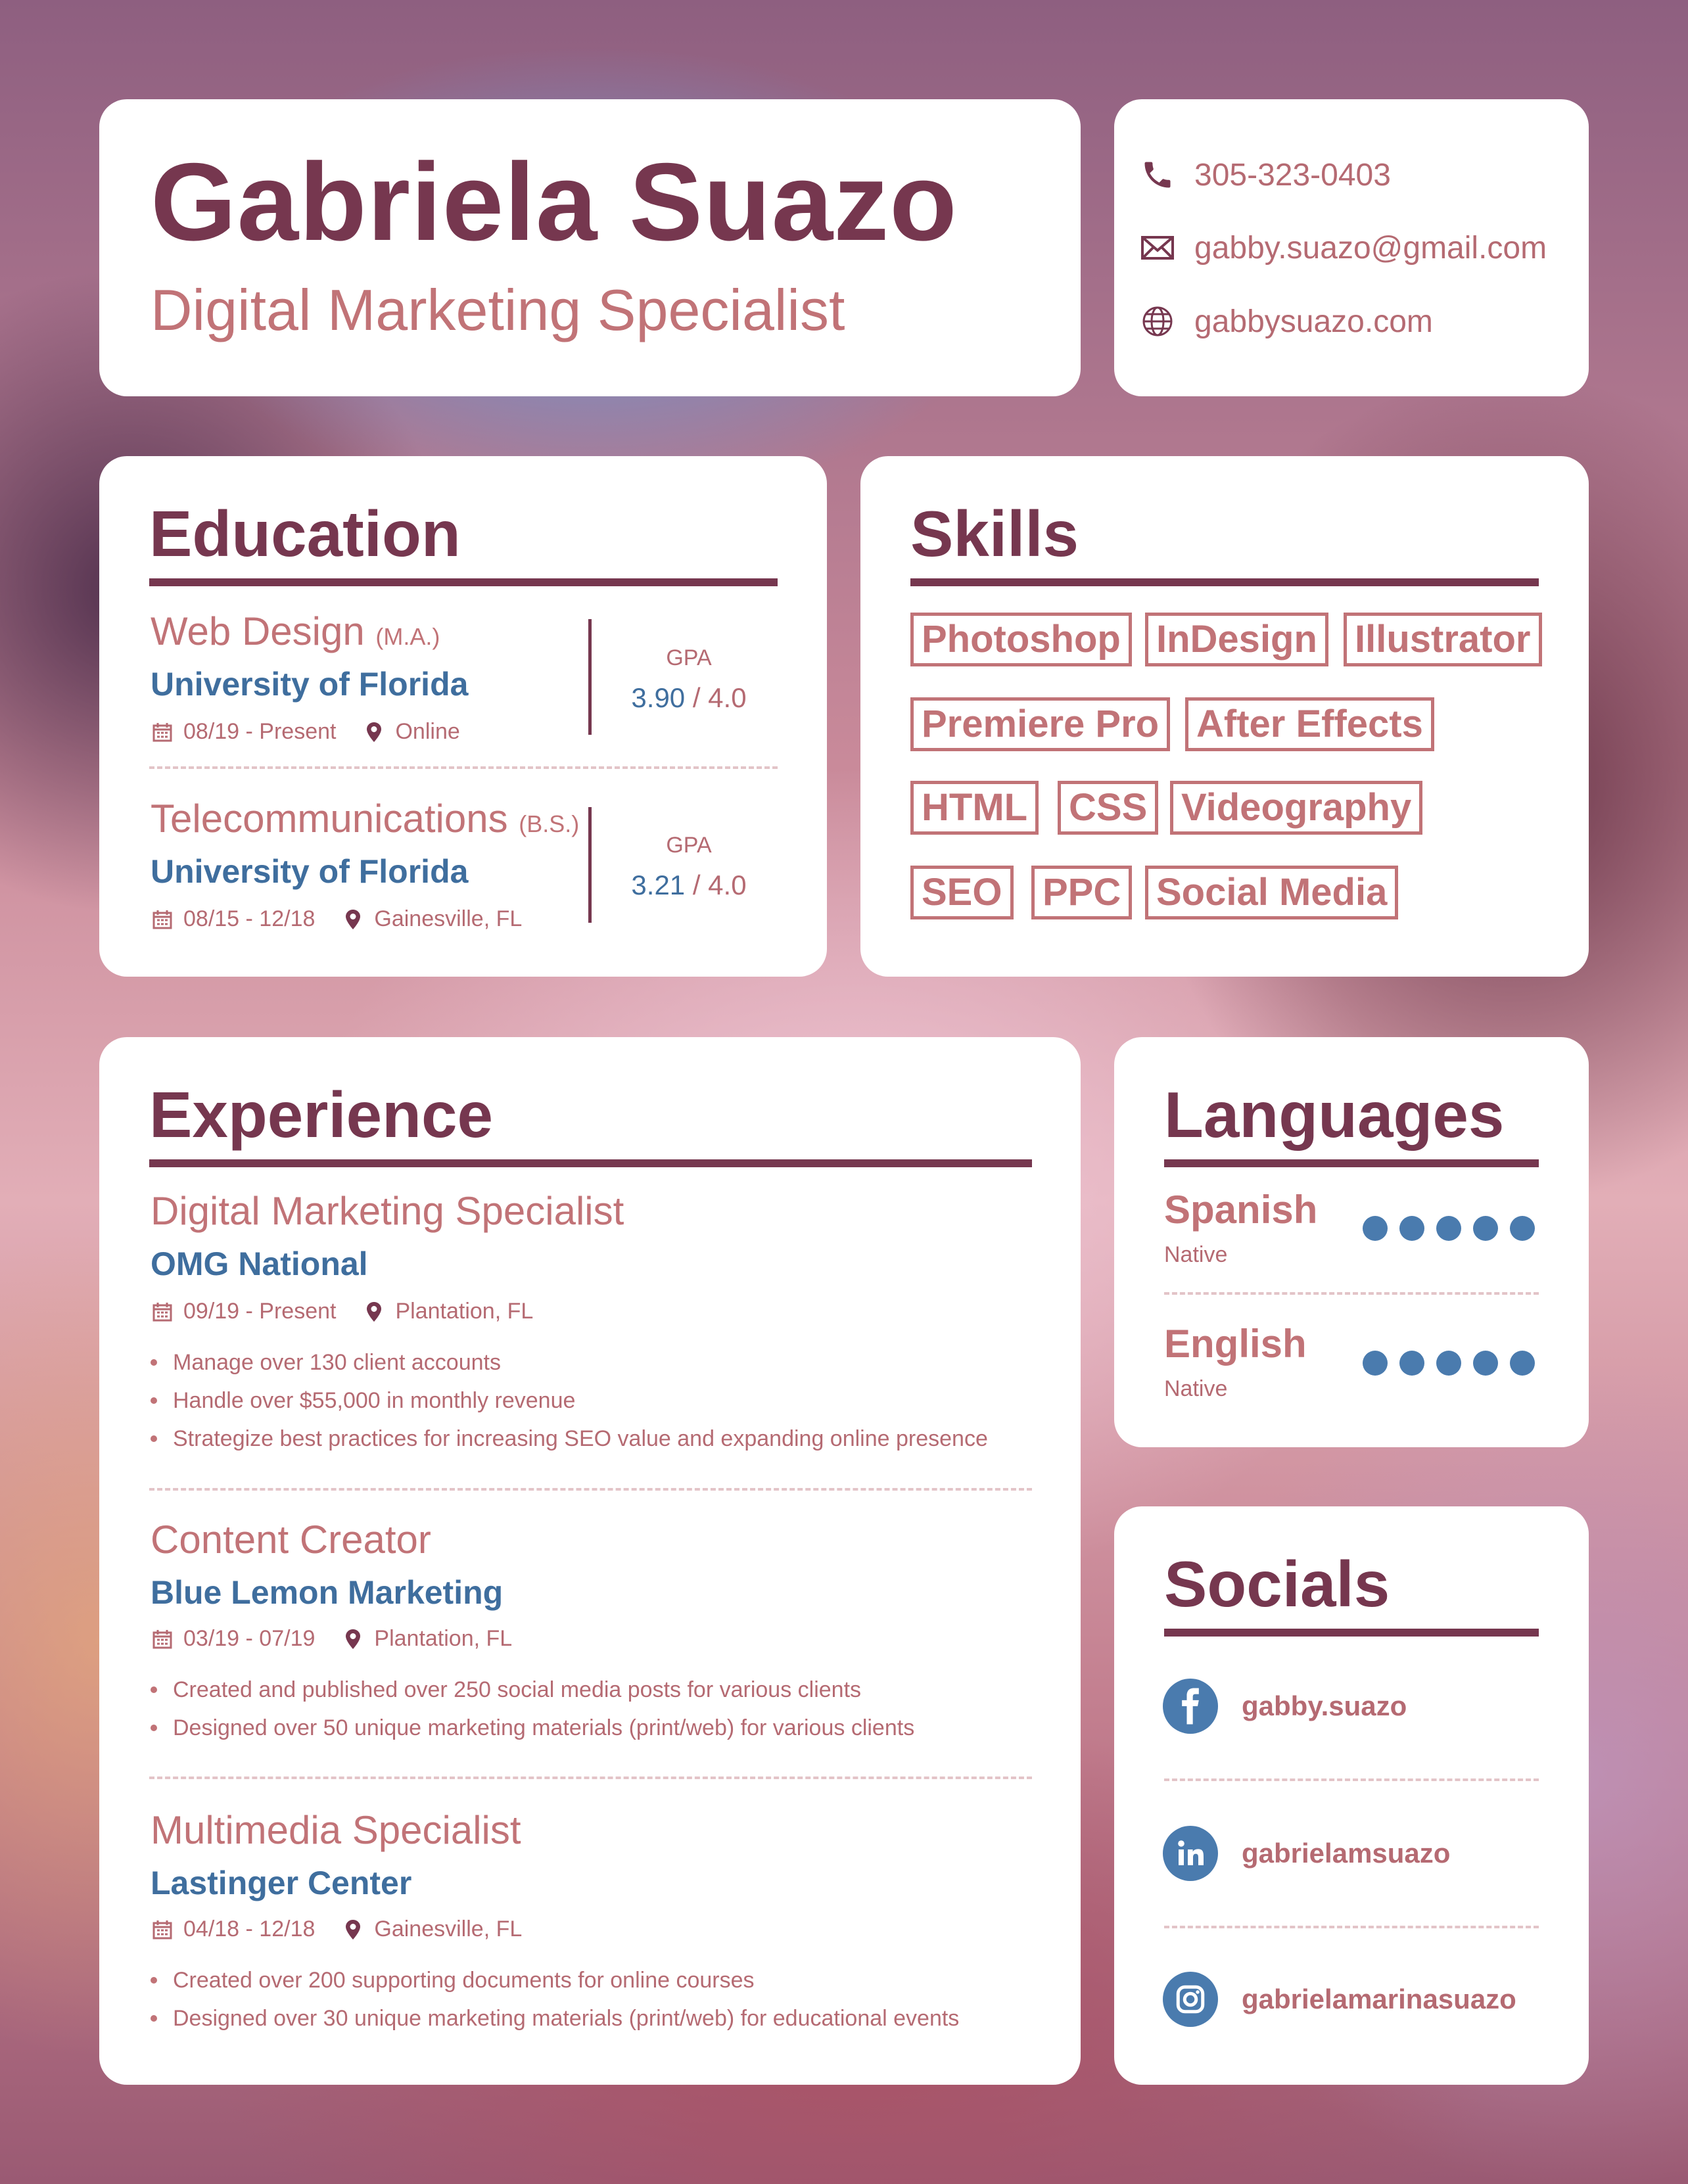 Image resolution: width=1688 pixels, height=2184 pixels. What do you see at coordinates (1190, 1853) in the screenshot?
I see `linkedin-icon` at bounding box center [1190, 1853].